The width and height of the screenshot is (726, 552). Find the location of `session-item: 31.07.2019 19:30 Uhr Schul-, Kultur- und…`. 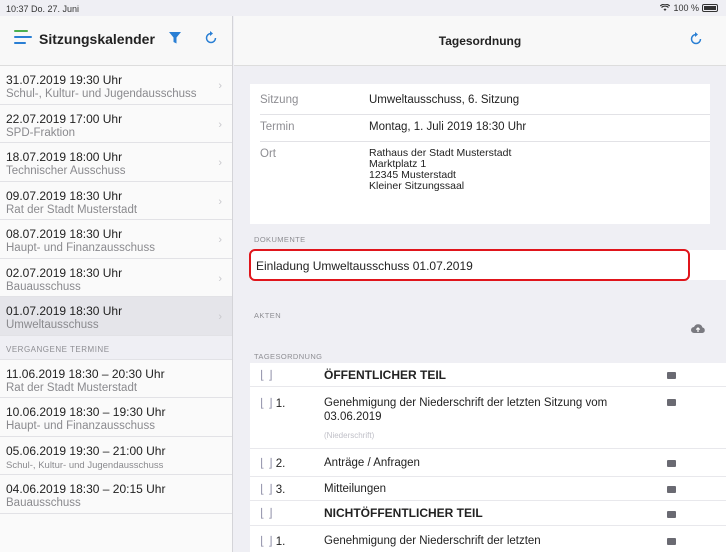

session-item: 31.07.2019 19:30 Uhr Schul-, Kultur- und… is located at coordinates (116, 85).